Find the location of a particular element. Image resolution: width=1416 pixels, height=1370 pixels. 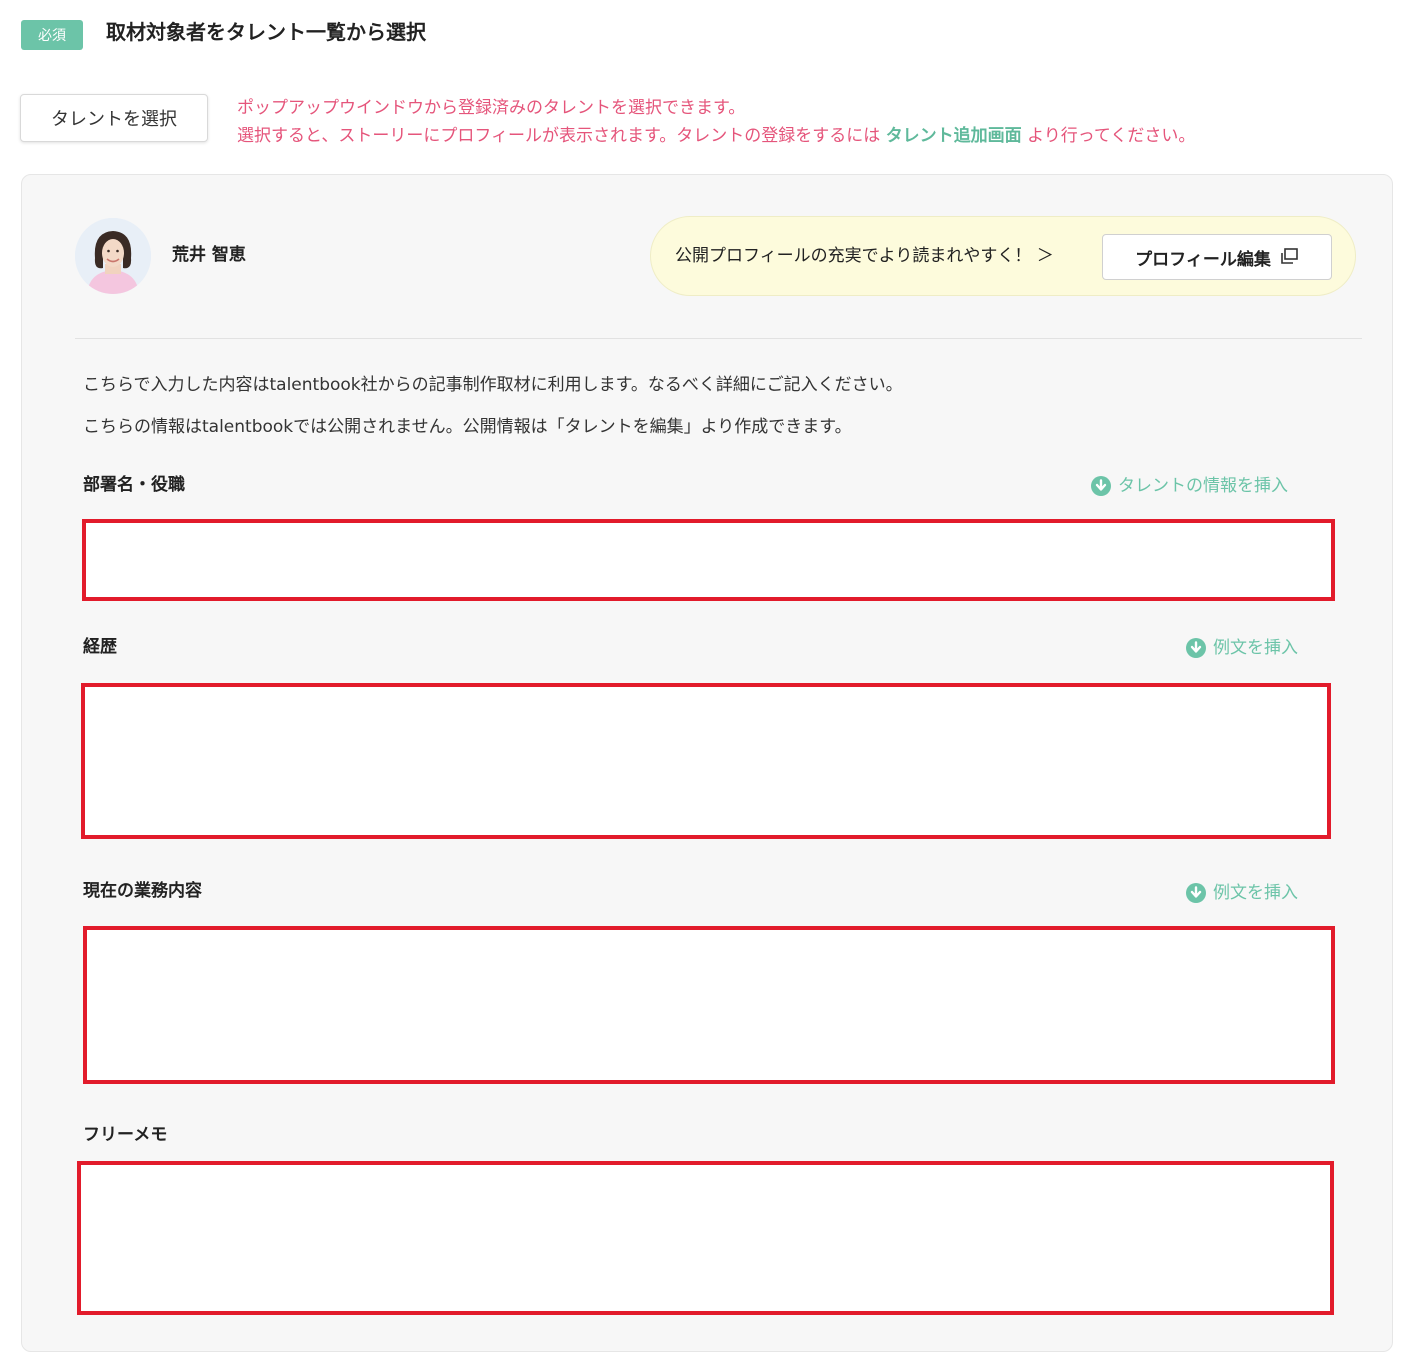

talent-avatar is located at coordinates (113, 256).